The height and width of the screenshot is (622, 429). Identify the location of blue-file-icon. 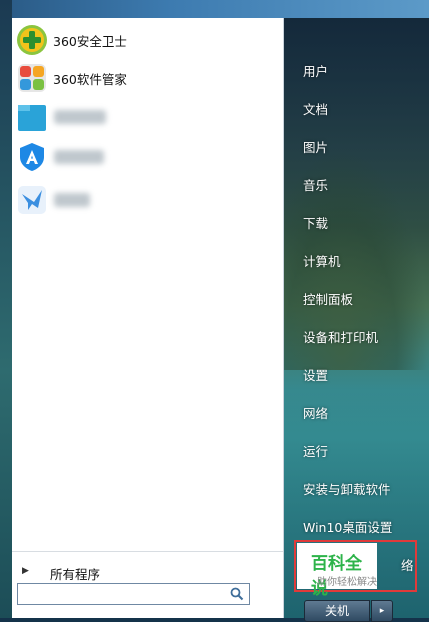
(32, 118).